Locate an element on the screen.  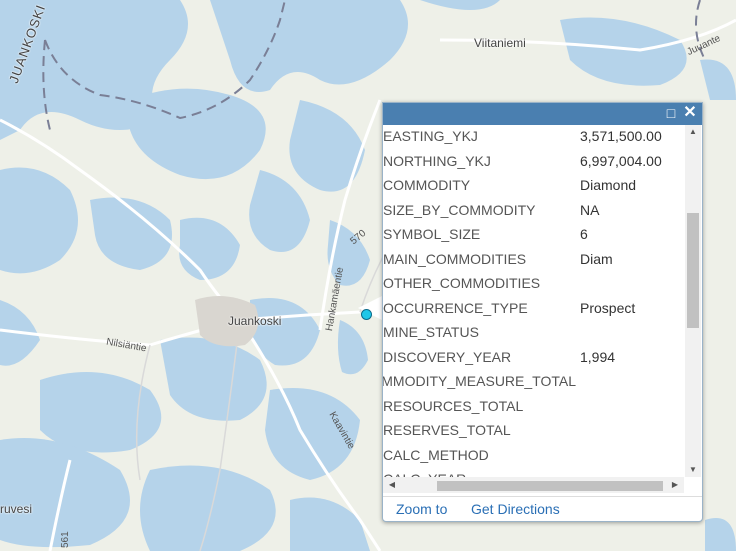
attribute-row: OTHER_COMMODITIES is located at coordinates (533, 287).